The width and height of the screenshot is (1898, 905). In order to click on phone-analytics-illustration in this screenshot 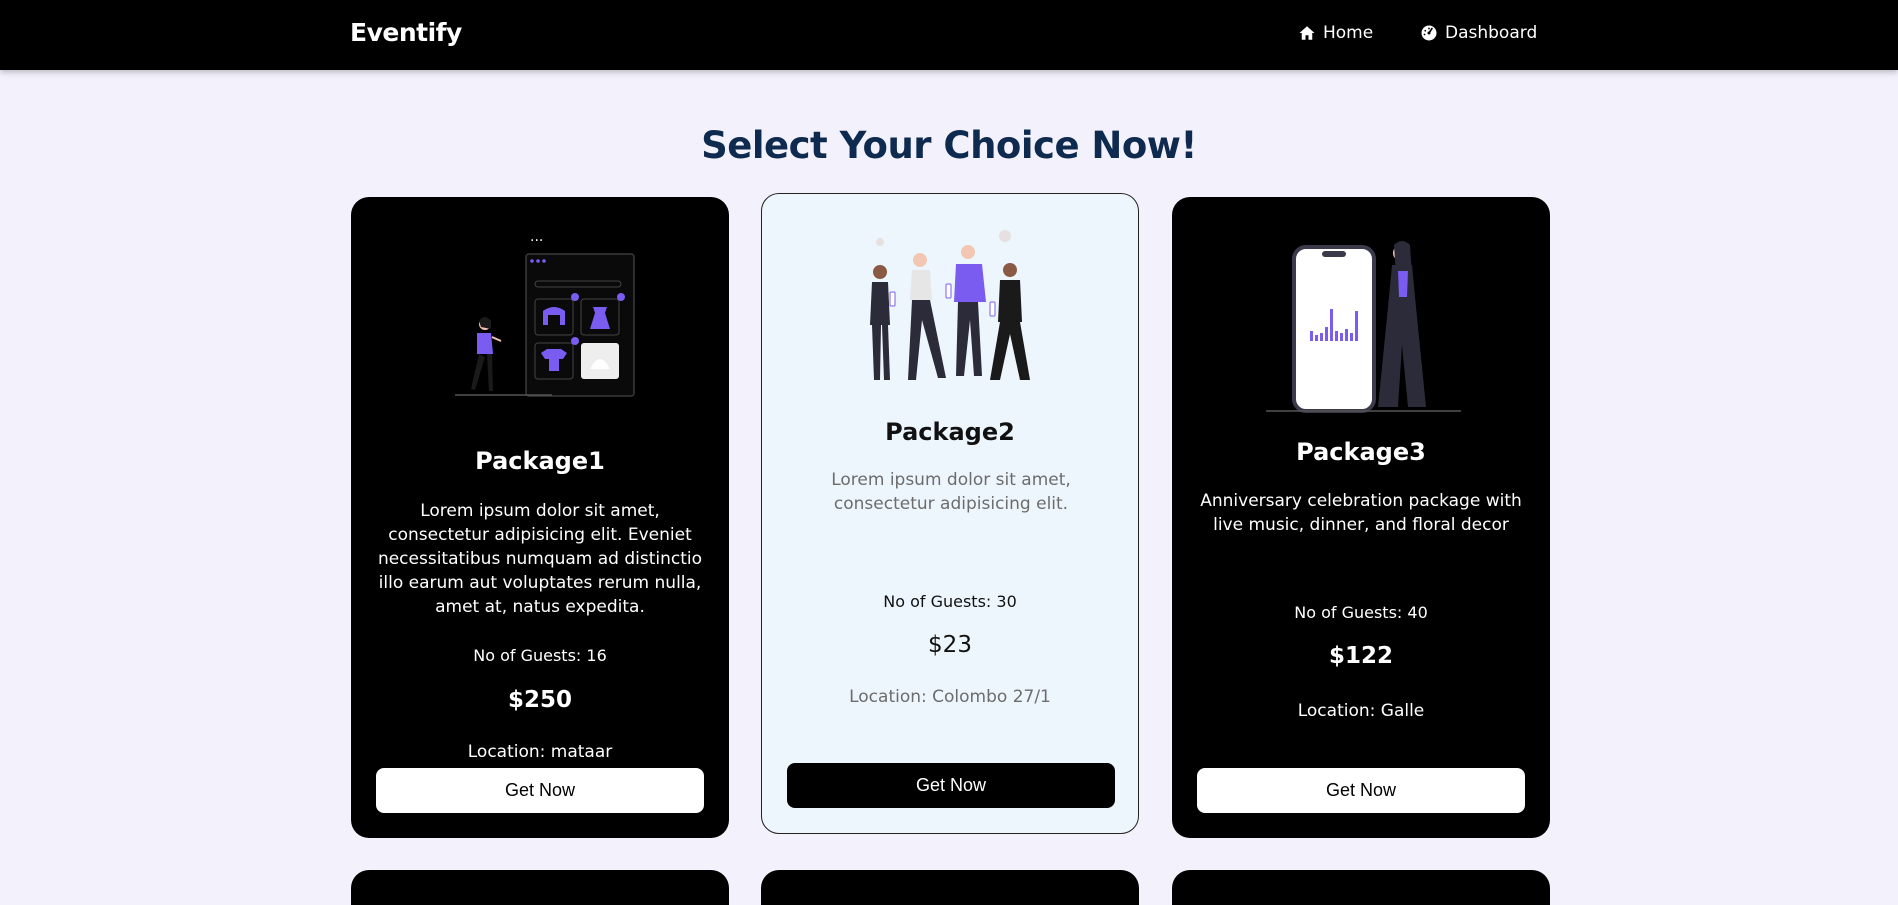, I will do `click(1361, 325)`.